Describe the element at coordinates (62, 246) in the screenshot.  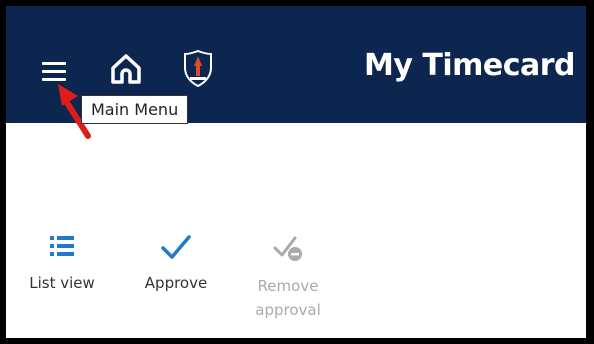
I see `list-icon` at that location.